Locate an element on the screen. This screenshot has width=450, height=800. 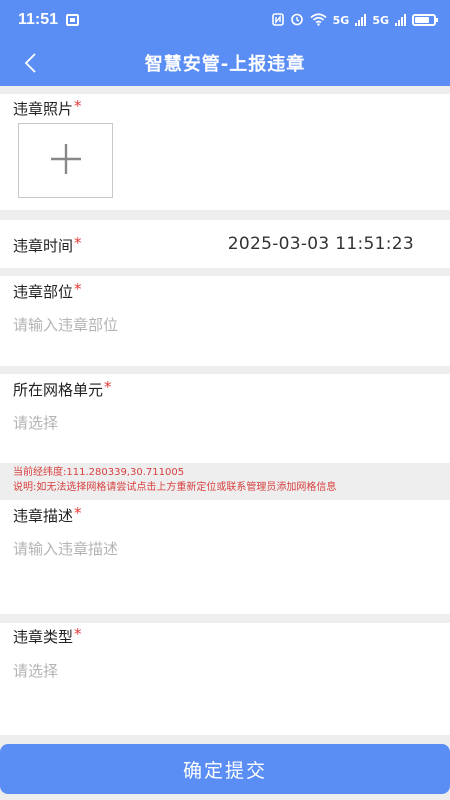
type-label: 违章类型* is located at coordinates (47, 635).